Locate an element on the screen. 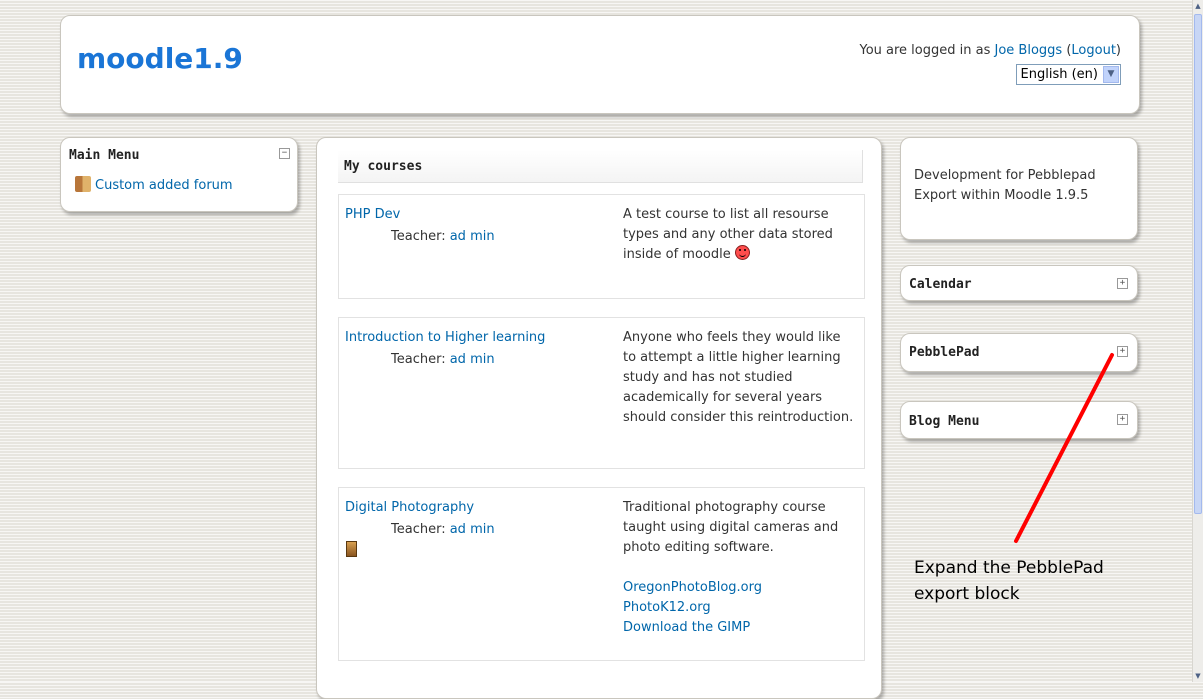 The image size is (1203, 699). login-info: You are logged in as Joe Bloggs (Logout) is located at coordinates (990, 50).